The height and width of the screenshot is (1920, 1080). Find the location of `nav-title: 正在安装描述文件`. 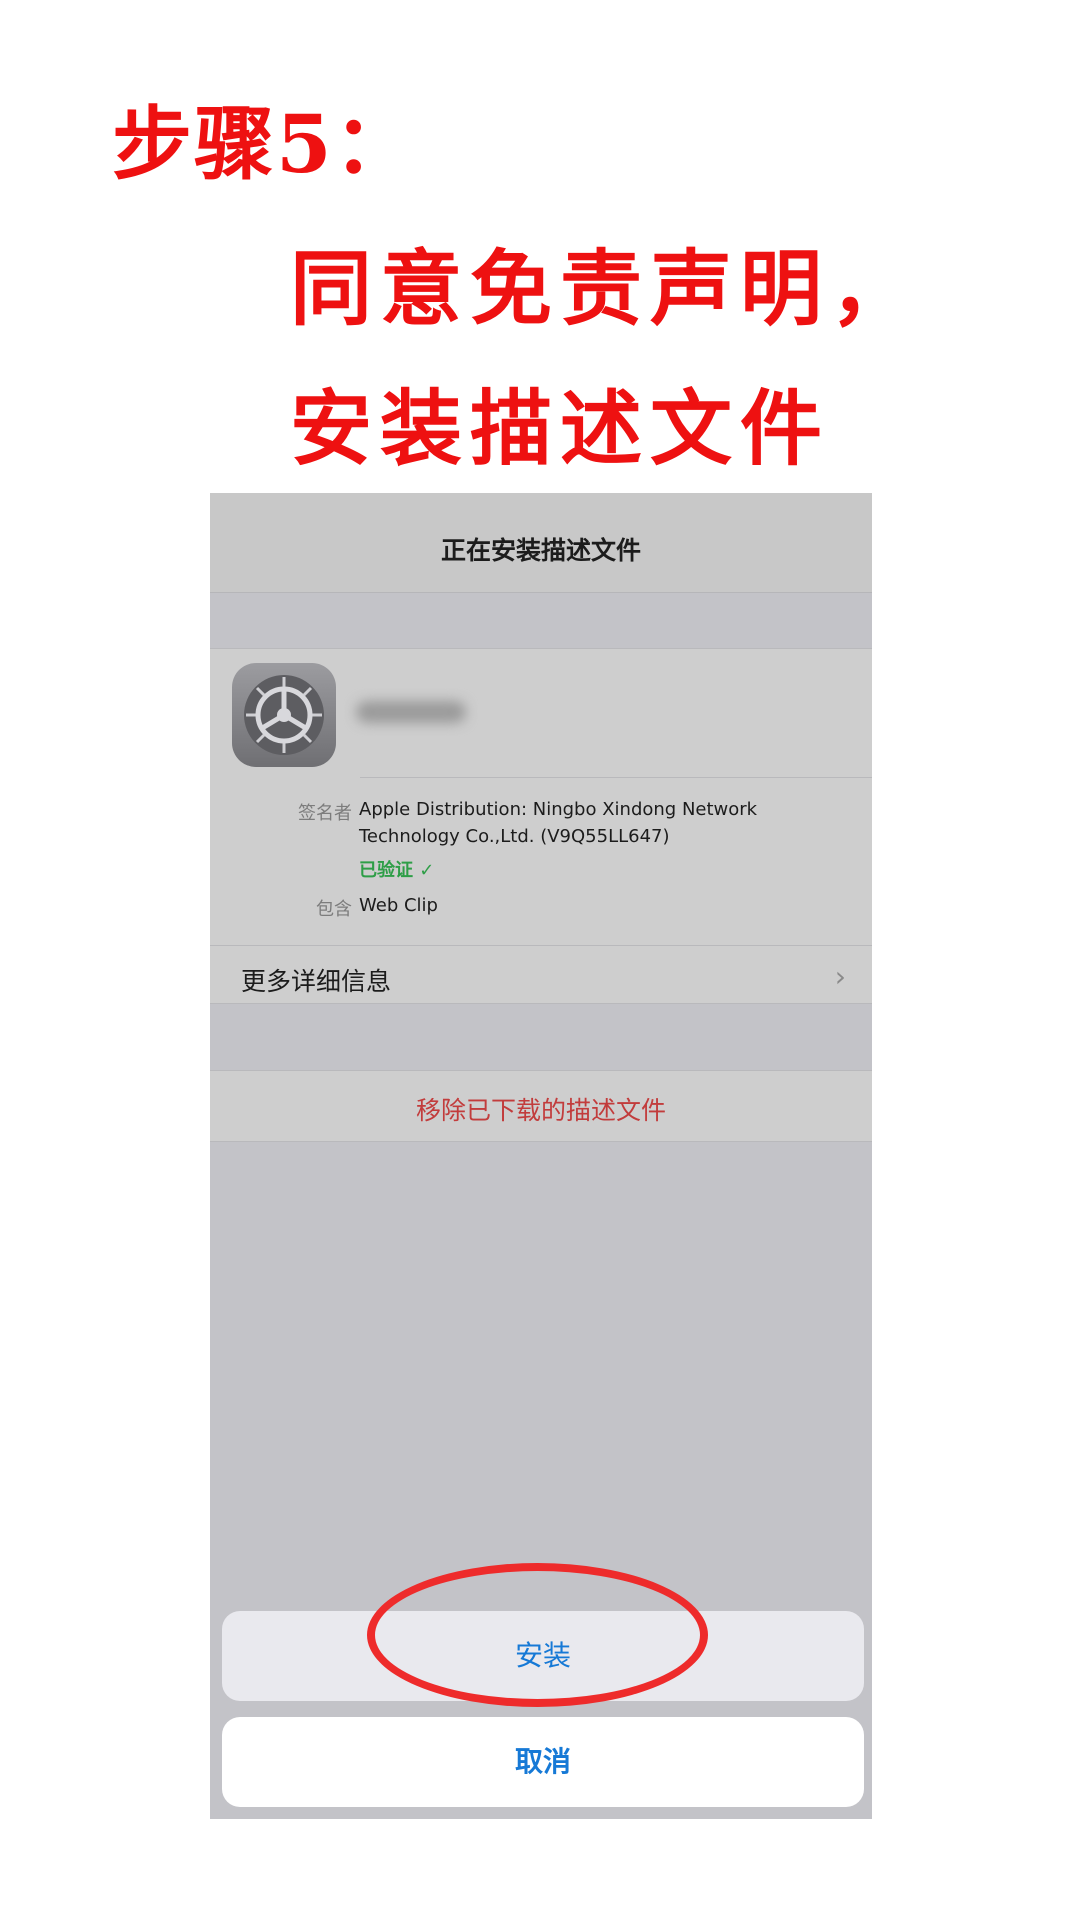

nav-title: 正在安装描述文件 is located at coordinates (540, 550).